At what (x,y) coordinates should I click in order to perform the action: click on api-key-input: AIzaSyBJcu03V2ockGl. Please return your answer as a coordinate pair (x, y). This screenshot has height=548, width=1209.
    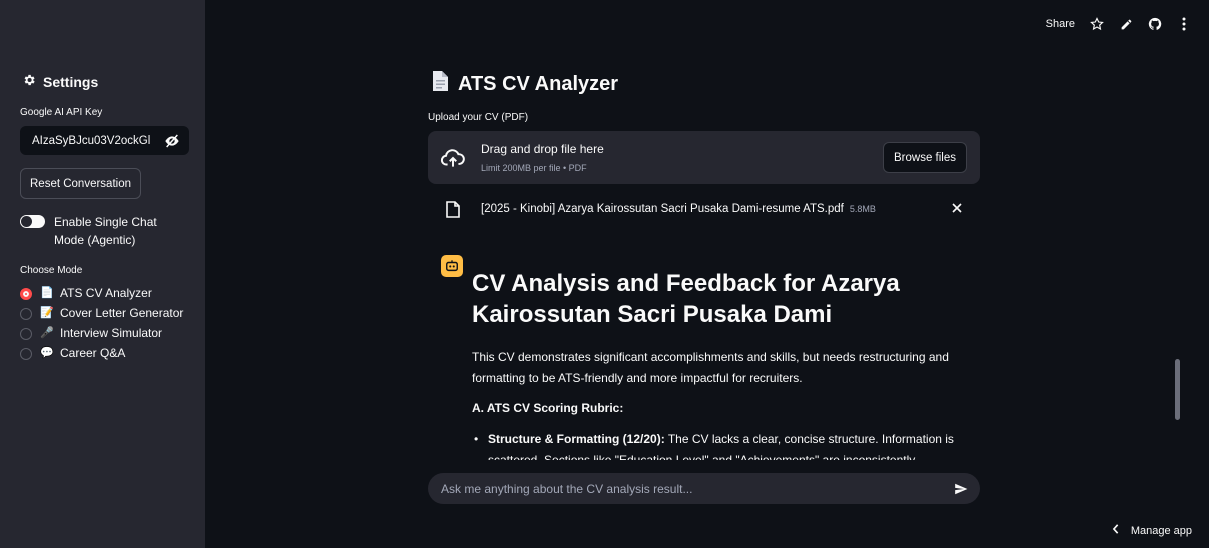
    Looking at the image, I should click on (104, 140).